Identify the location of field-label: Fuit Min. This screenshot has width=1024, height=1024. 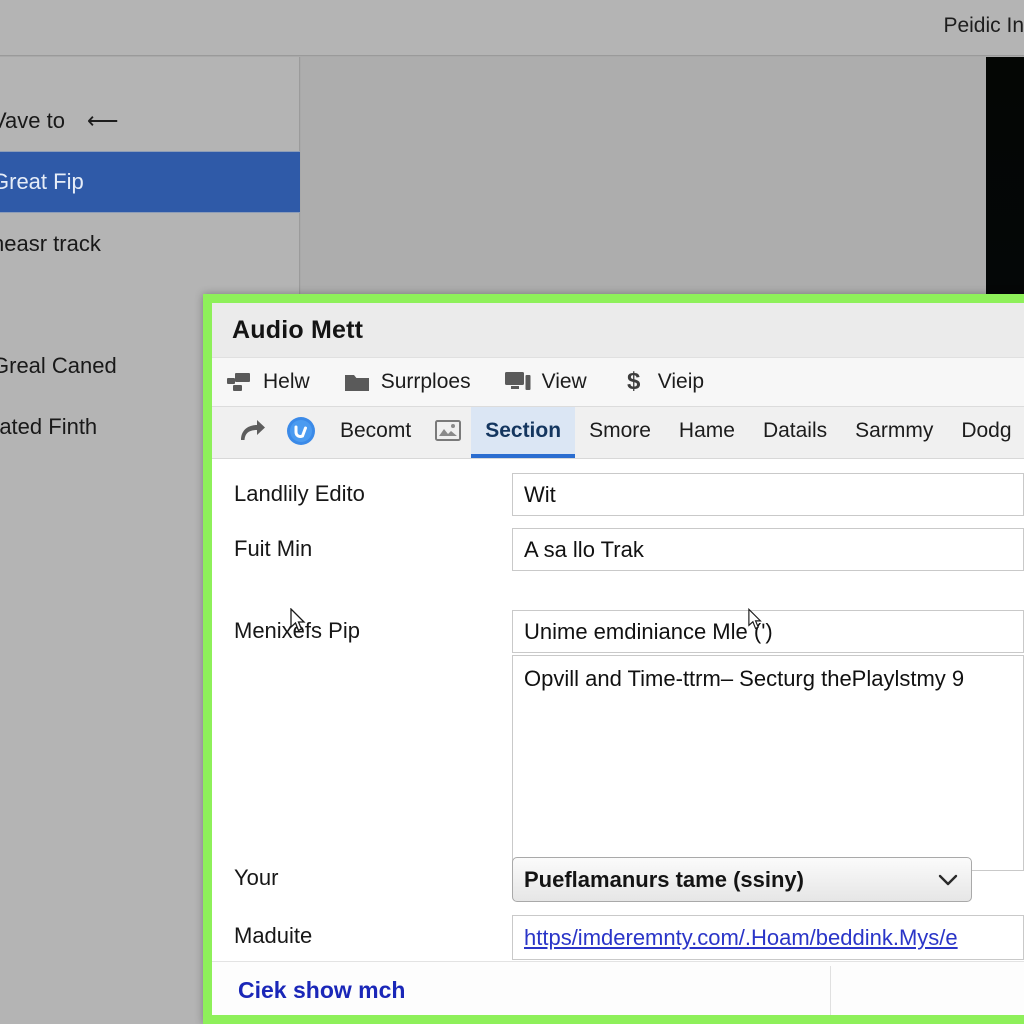
(273, 548).